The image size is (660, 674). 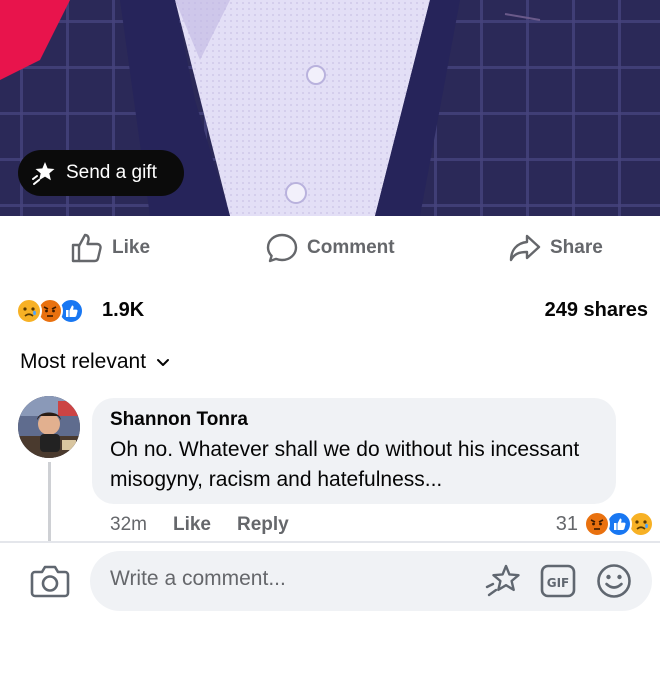 I want to click on share-label: Share, so click(x=576, y=247).